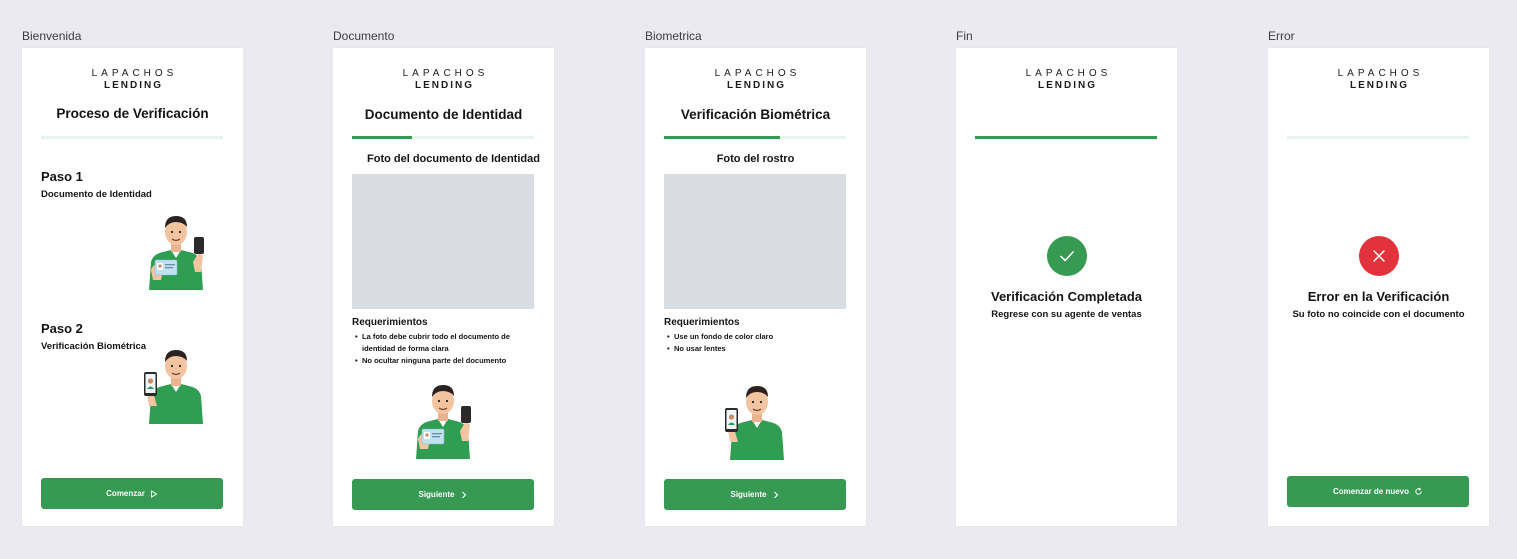  I want to click on requirement-item: No ocultar ninguna parte del documento, so click(443, 361).